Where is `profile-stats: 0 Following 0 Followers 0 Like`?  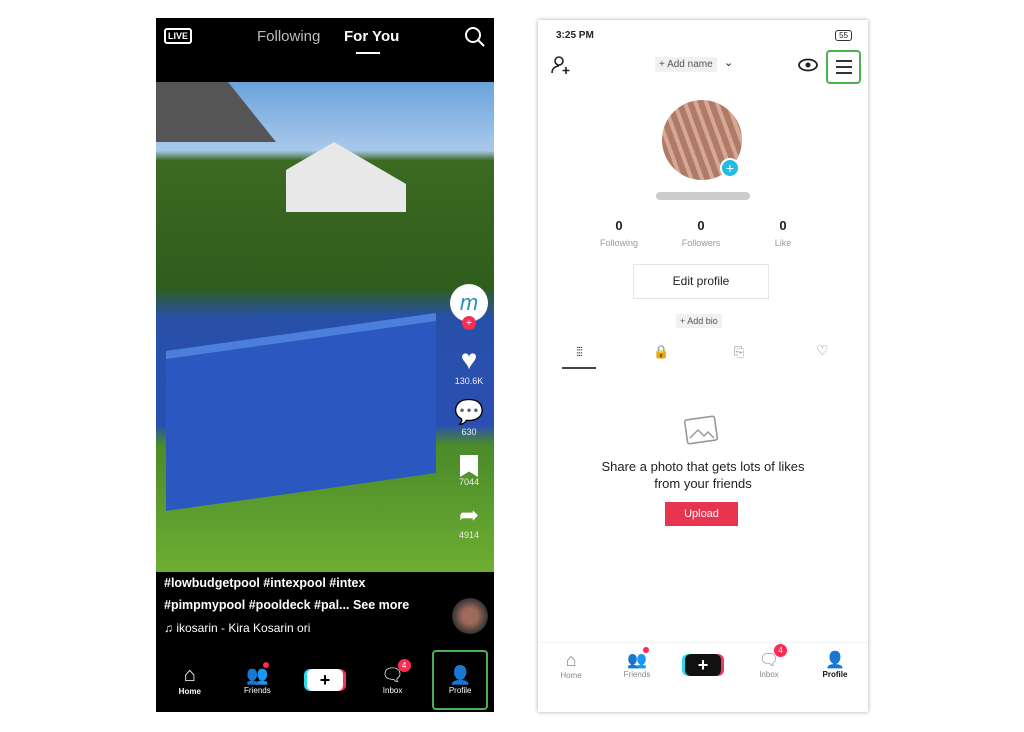 profile-stats: 0 Following 0 Followers 0 Like is located at coordinates (701, 234).